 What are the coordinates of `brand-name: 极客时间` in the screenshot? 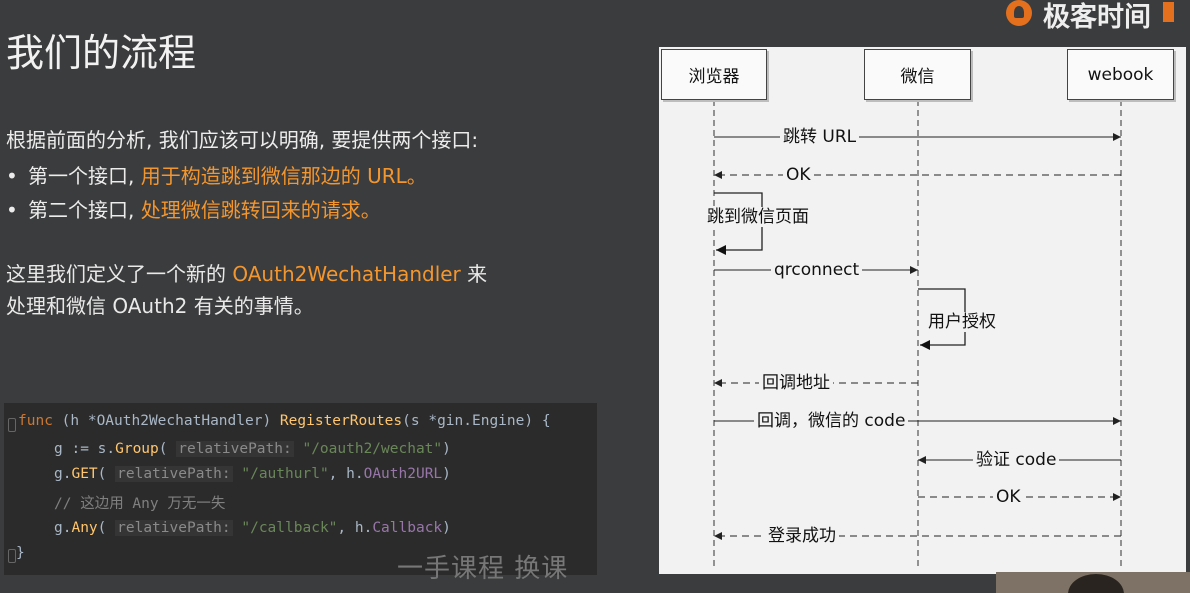 It's located at (1097, 17).